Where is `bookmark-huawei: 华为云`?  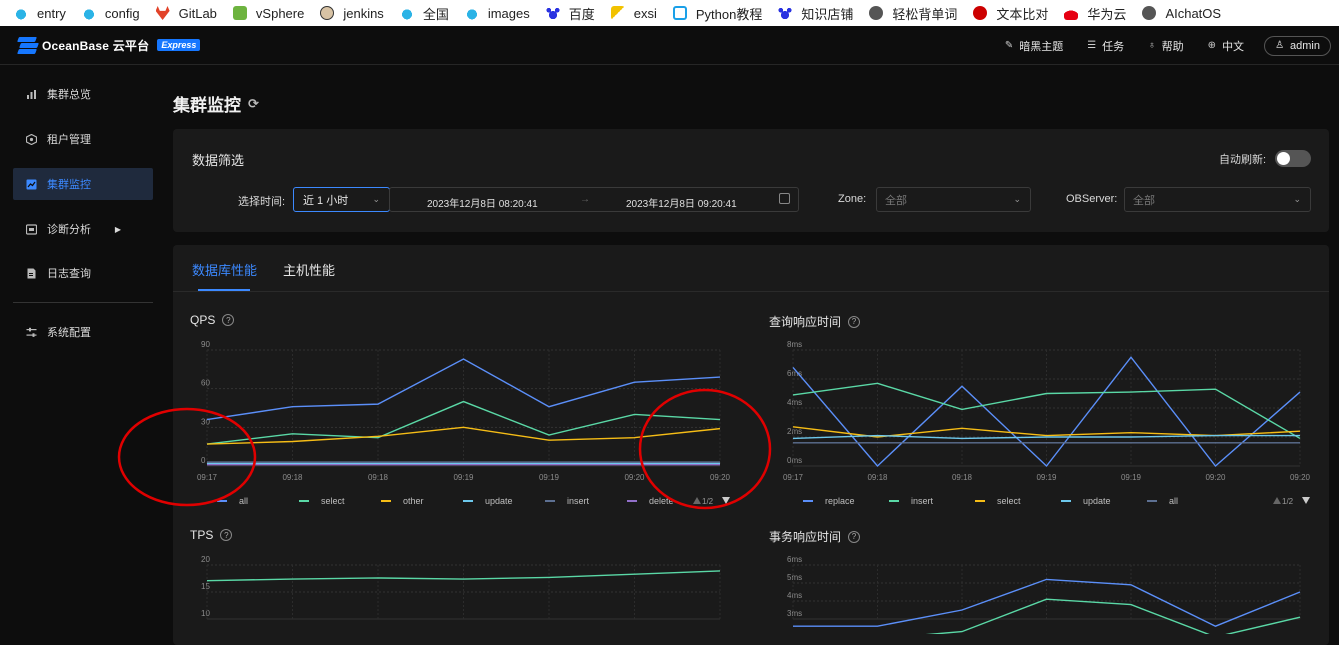 bookmark-huawei: 华为云 is located at coordinates (1095, 13).